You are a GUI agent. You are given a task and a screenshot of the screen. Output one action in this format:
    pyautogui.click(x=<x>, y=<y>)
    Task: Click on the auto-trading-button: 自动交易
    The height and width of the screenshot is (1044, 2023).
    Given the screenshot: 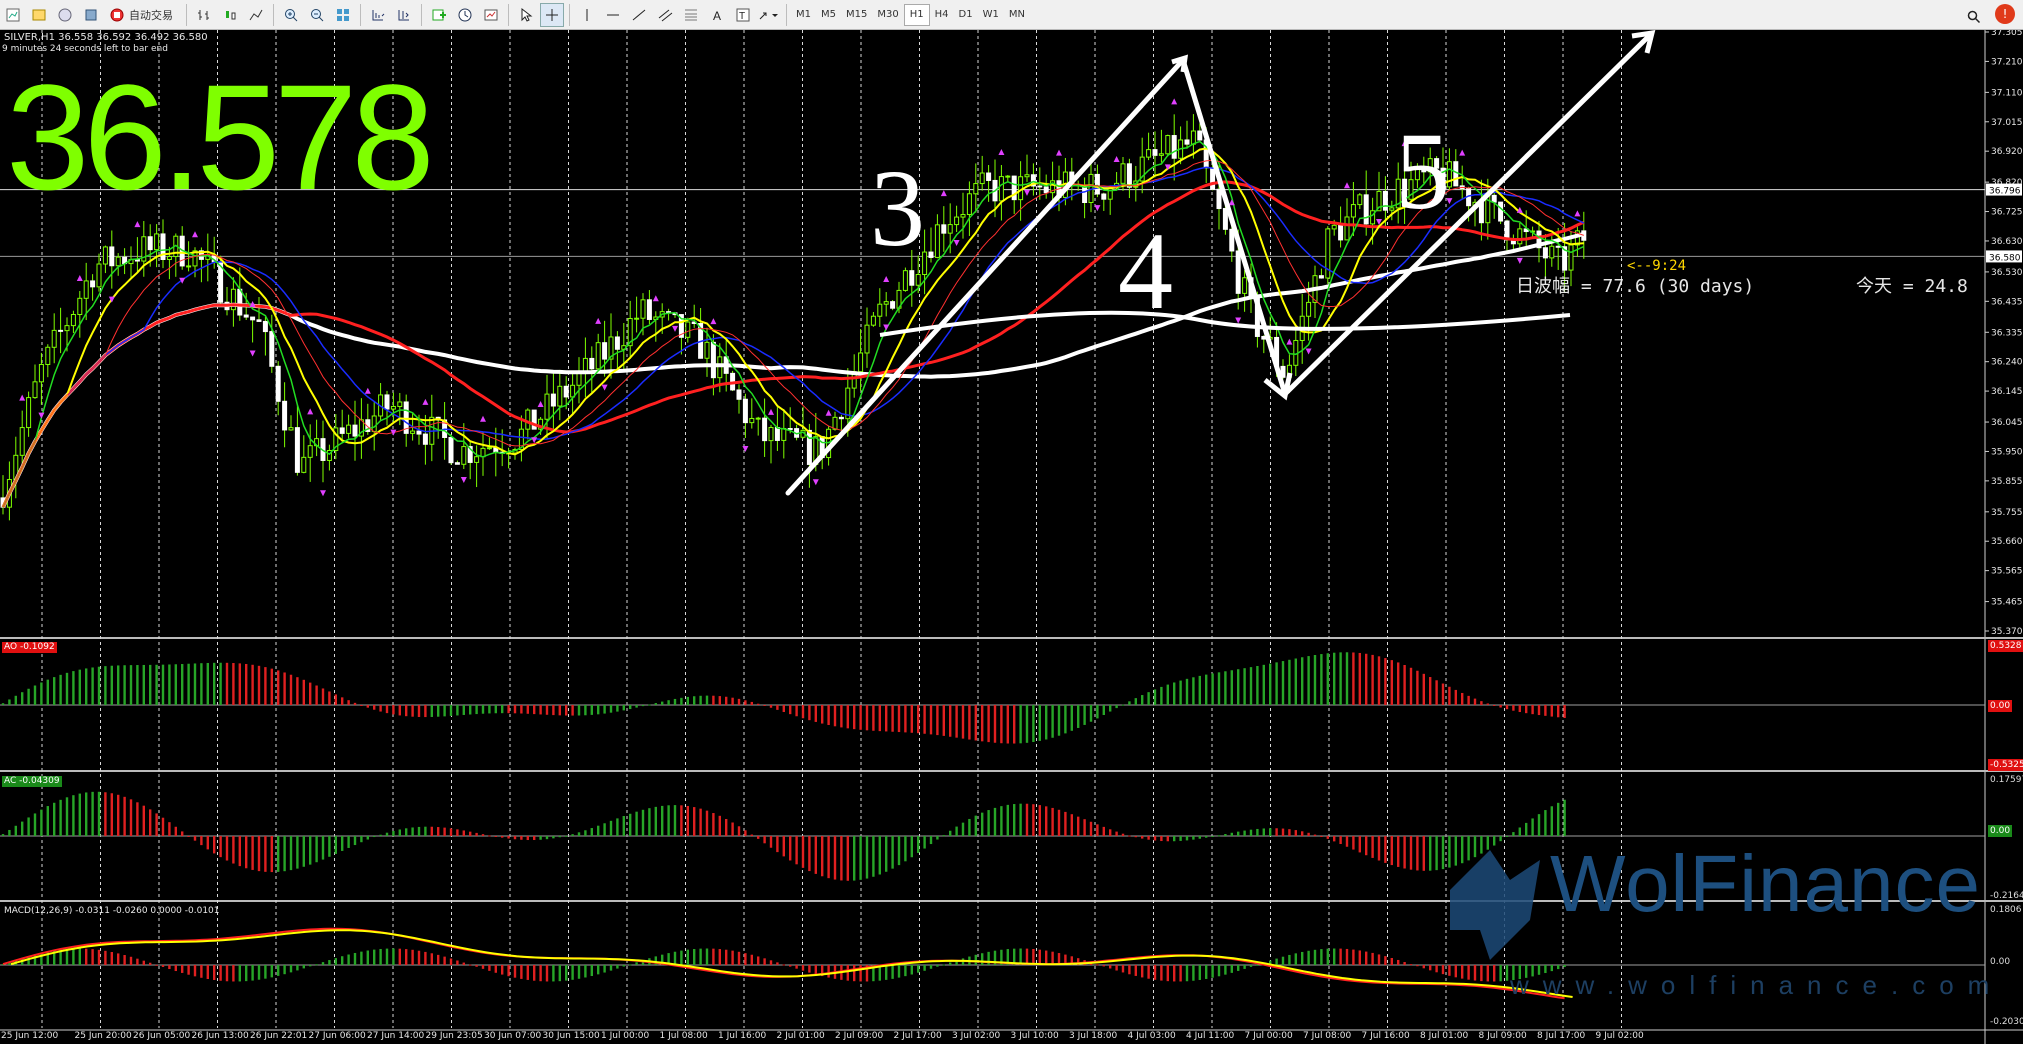 What is the action you would take?
    pyautogui.click(x=143, y=15)
    